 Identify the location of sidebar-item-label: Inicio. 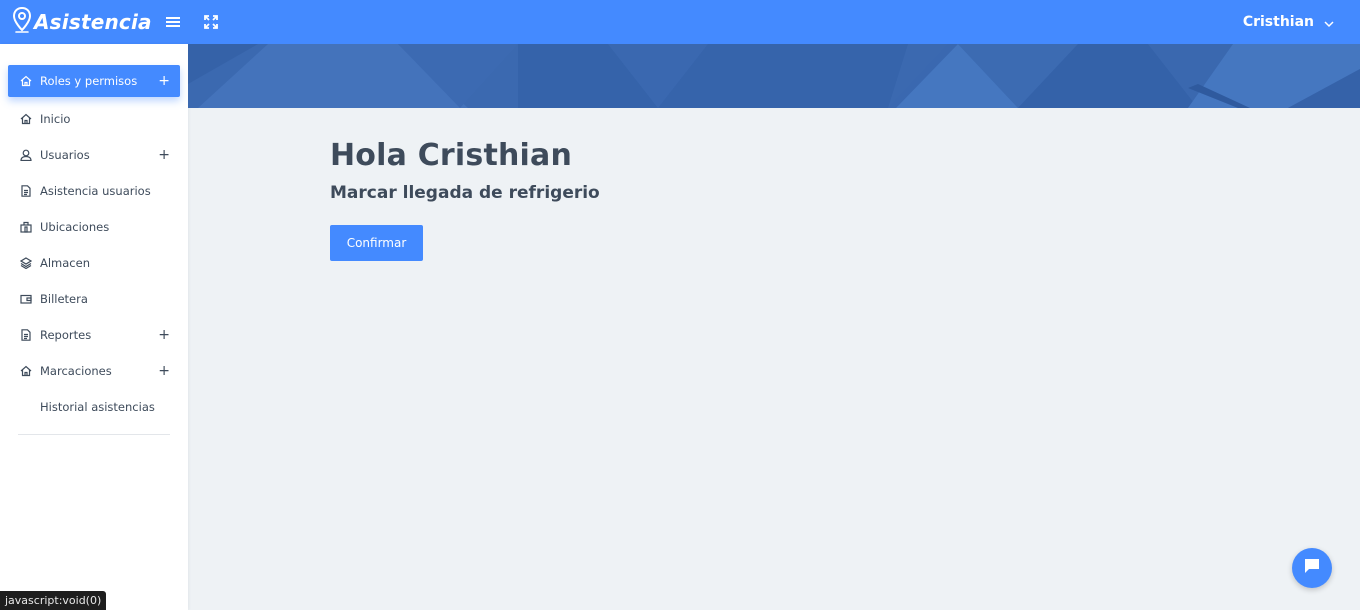
(55, 119).